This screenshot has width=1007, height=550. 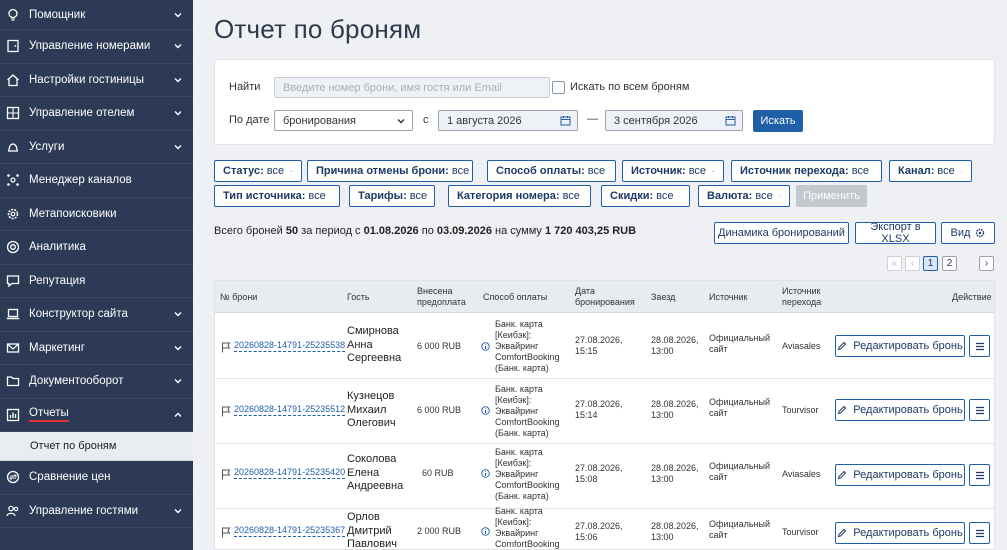 I want to click on view-settings-button: Вид, so click(x=968, y=233).